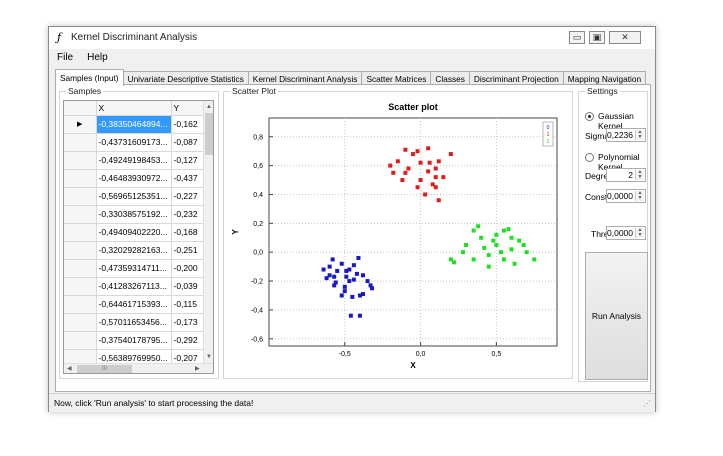 Image resolution: width=723 pixels, height=456 pixels. Describe the element at coordinates (625, 37) in the screenshot. I see `close-button: ✕` at that location.